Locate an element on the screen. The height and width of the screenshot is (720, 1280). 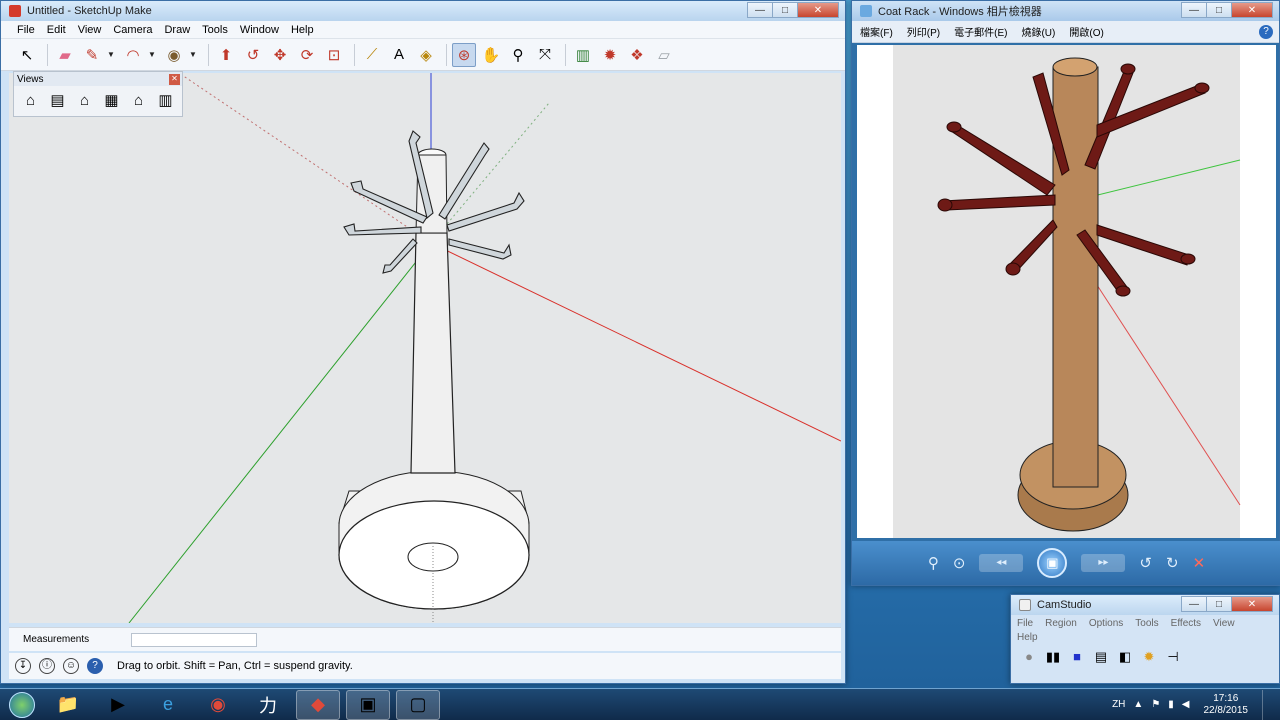
delete-icon: ✕ is located at coordinates (1199, 563).